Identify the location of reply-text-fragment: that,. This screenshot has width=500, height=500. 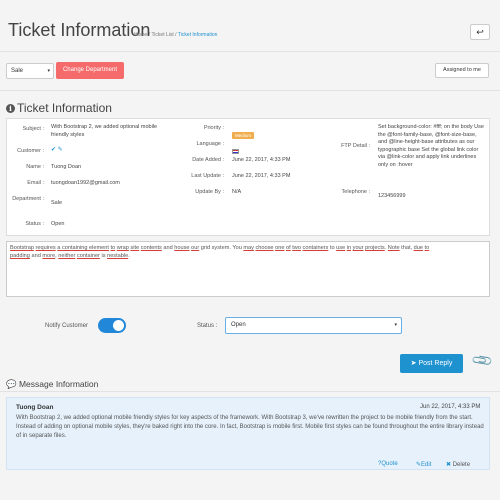
(406, 248).